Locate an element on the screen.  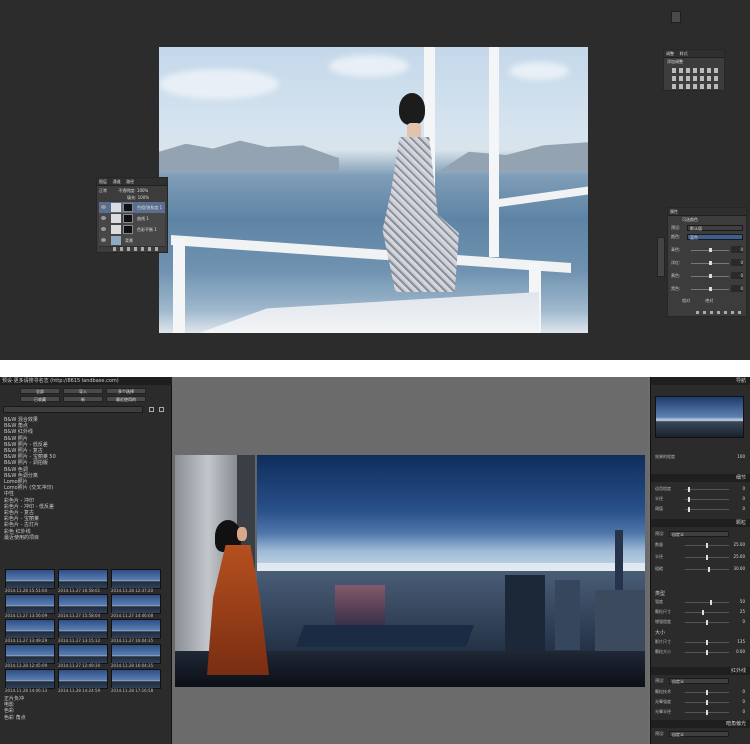
properties-tab: 属性 is located at coordinates (674, 211).